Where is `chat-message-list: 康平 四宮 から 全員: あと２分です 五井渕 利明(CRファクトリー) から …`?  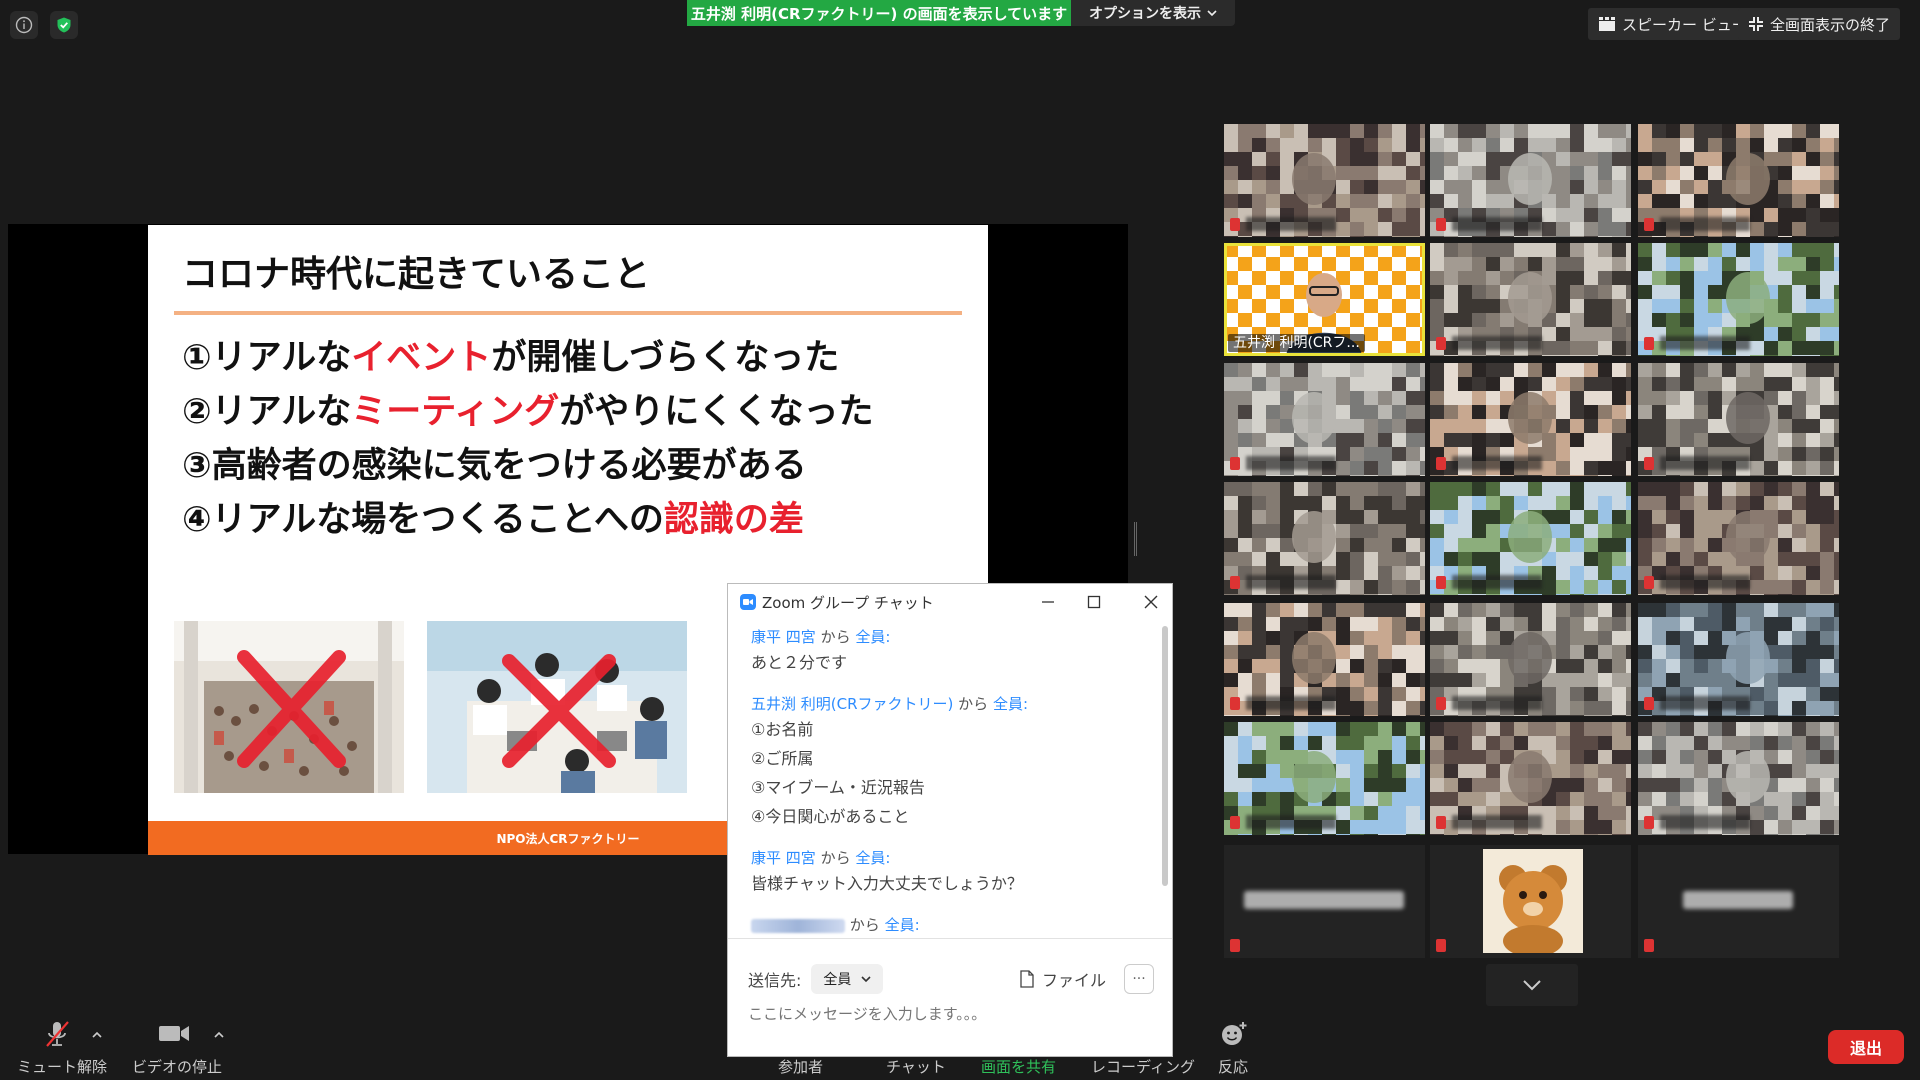 chat-message-list: 康平 四宮 から 全員: あと２分です 五井渕 利明(CRファクトリー) から … is located at coordinates (951, 779).